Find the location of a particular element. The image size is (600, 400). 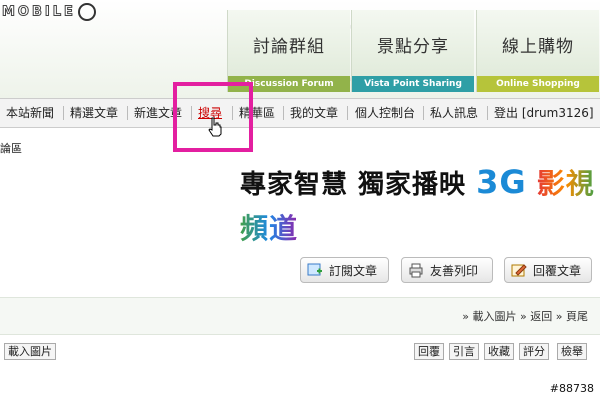

rate-button: 評分 is located at coordinates (534, 351).